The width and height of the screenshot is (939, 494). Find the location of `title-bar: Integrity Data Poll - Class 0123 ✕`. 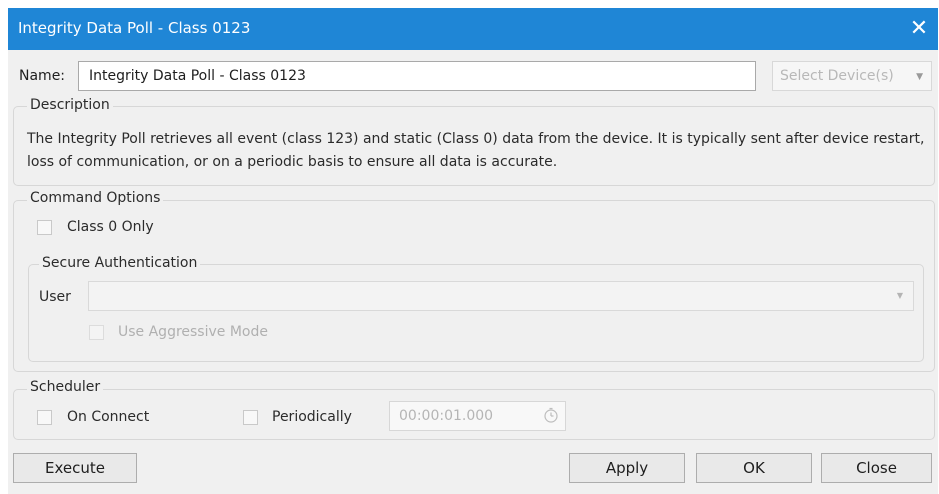

title-bar: Integrity Data Poll - Class 0123 ✕ is located at coordinates (473, 29).